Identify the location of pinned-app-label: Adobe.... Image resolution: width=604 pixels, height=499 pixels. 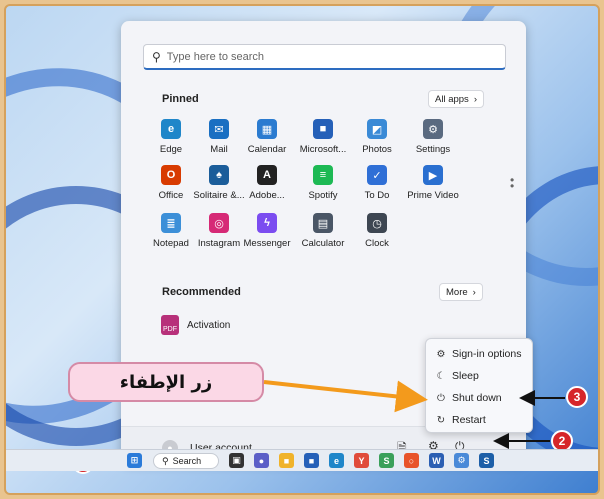
(267, 195).